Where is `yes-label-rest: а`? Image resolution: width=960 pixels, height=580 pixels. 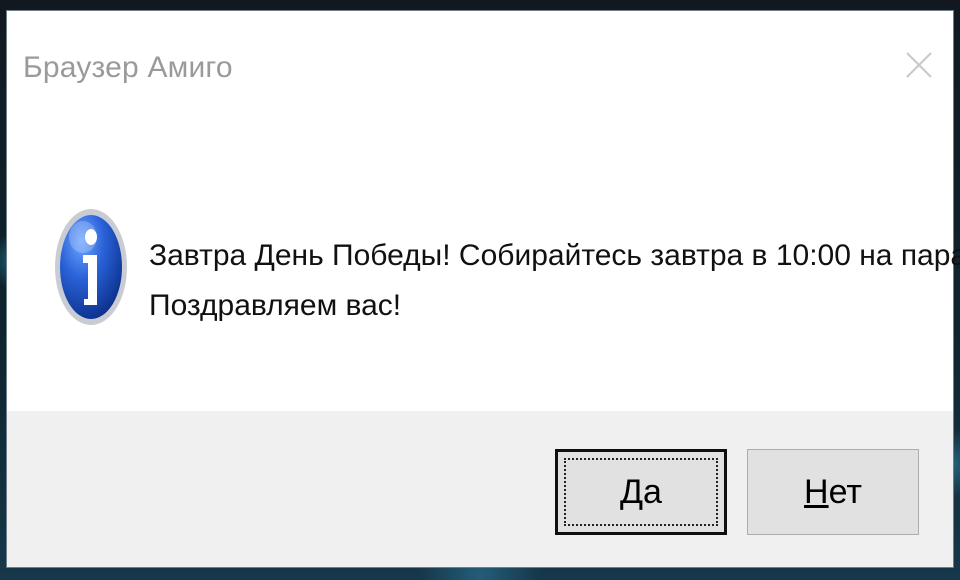 yes-label-rest: а is located at coordinates (652, 491).